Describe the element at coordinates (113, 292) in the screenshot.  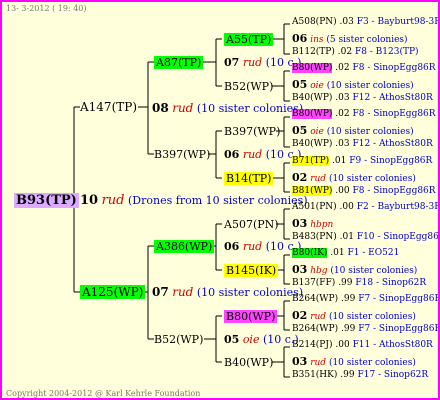
I see `gen1-bottom-label: A125(WP)` at that location.